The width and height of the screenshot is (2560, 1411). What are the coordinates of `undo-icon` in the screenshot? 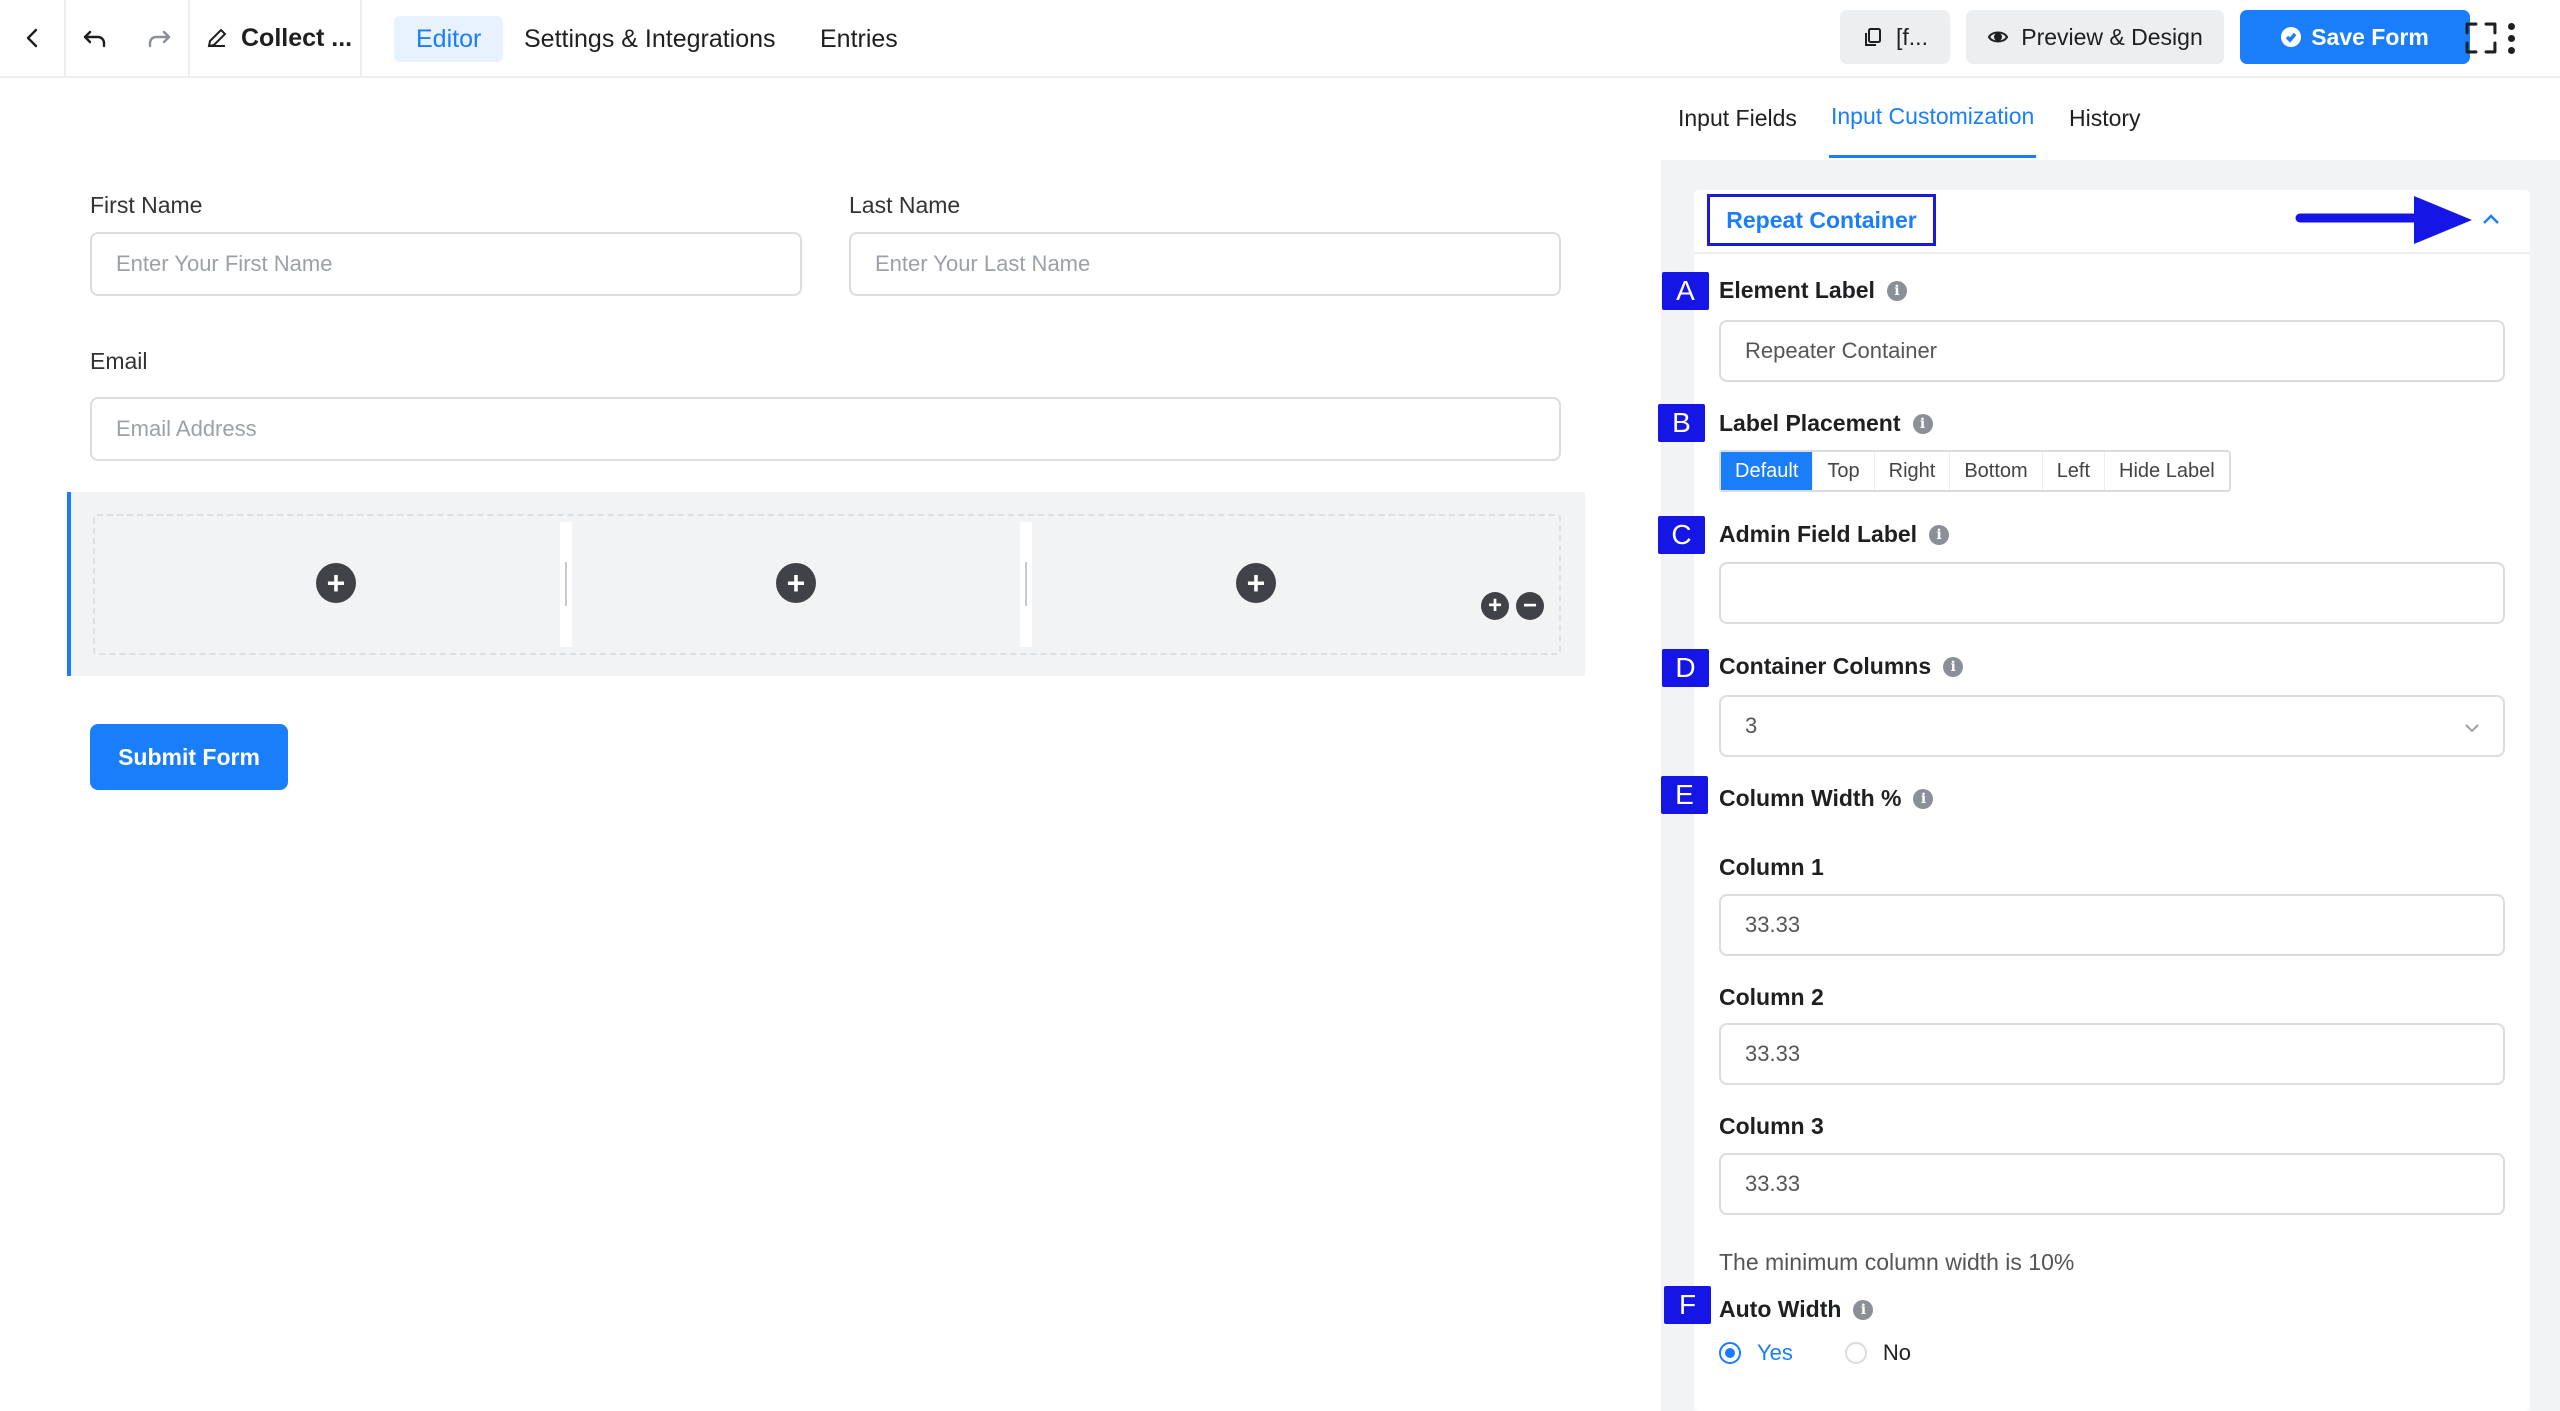 It's located at (94, 39).